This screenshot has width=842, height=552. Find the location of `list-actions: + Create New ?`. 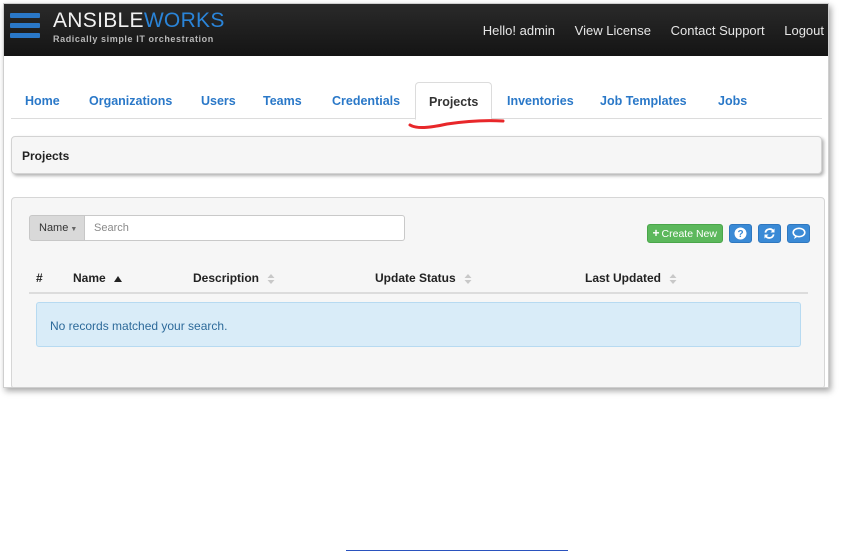

list-actions: + Create New ? is located at coordinates (728, 233).